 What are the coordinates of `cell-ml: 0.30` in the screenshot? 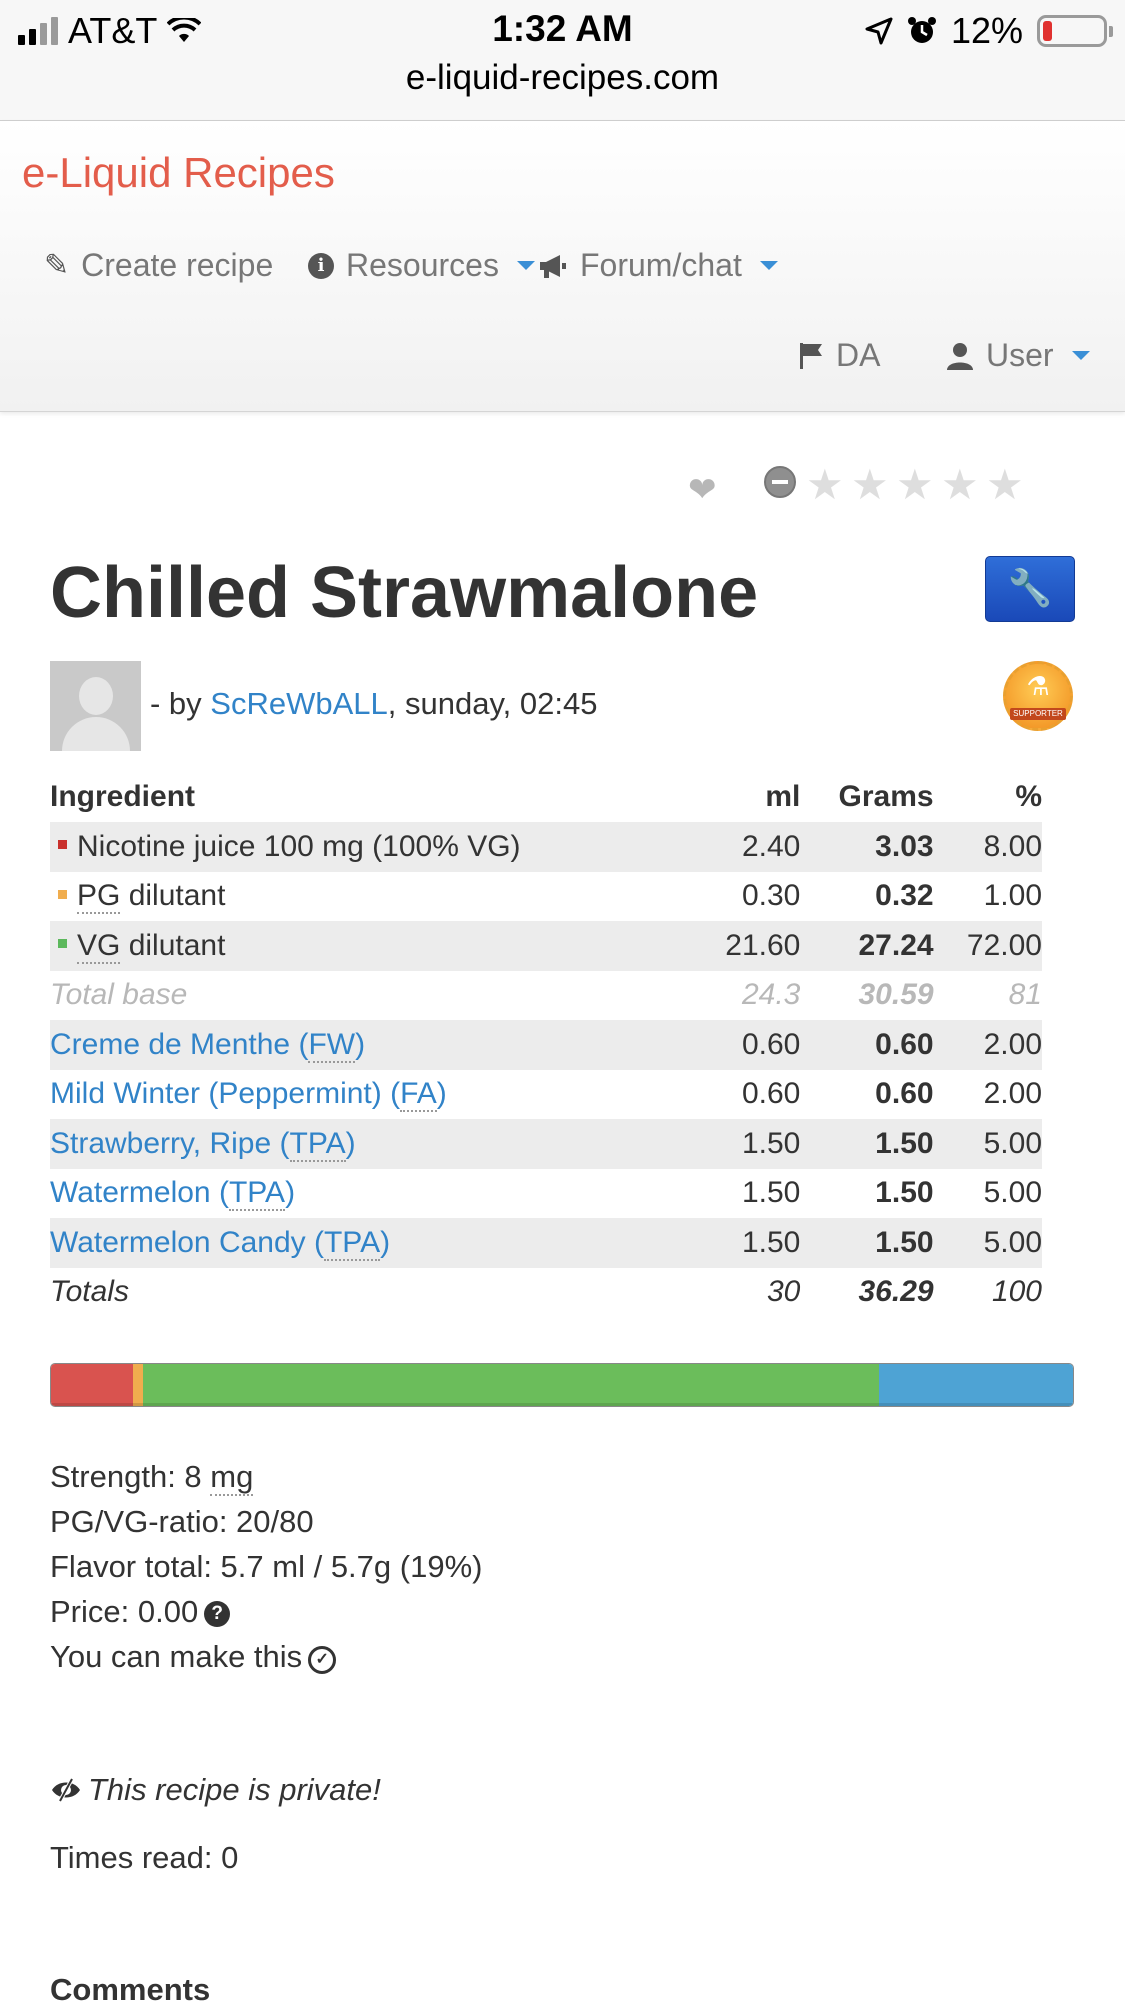 It's located at (771, 896).